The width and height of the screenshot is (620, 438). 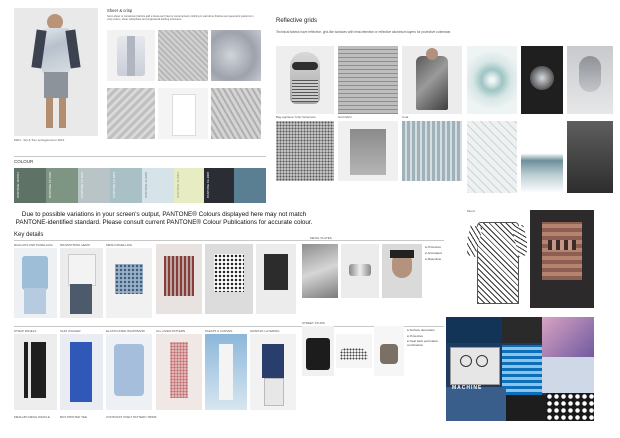 I want to click on reflective-caption-2: Grid fabric, so click(x=345, y=117).